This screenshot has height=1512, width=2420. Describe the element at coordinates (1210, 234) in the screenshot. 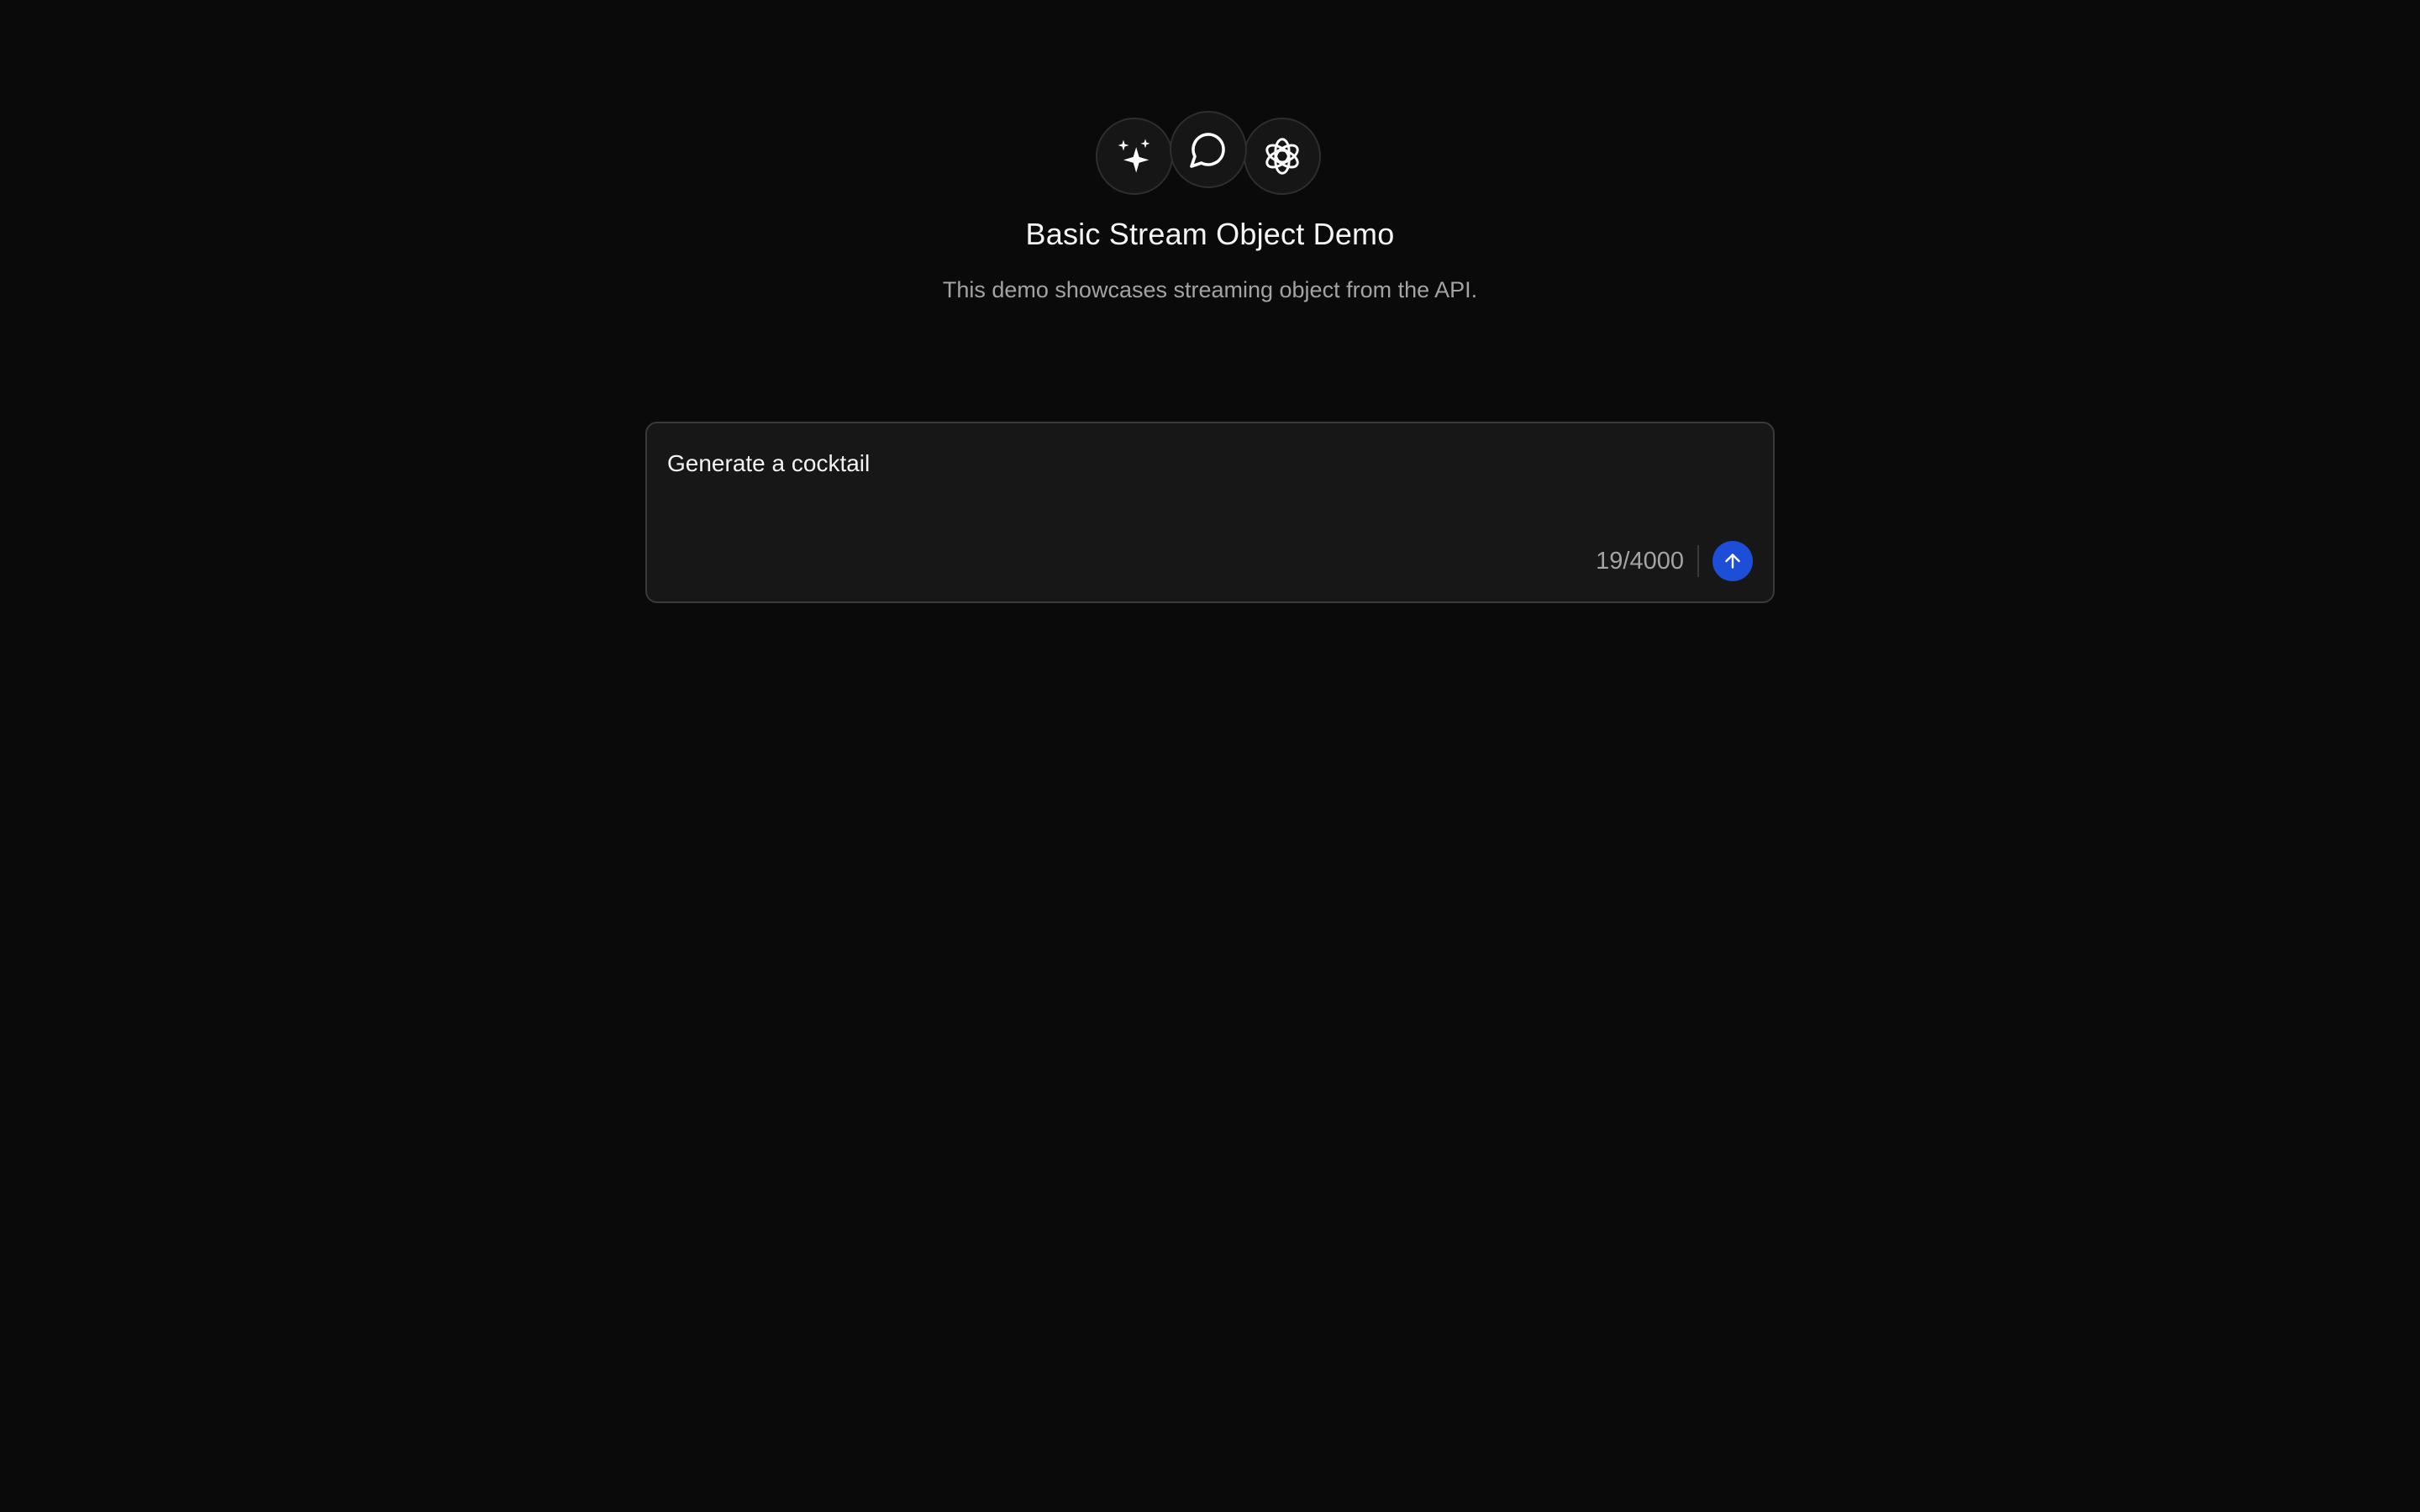

I see `page-title: Basic Stream Object Demo` at that location.